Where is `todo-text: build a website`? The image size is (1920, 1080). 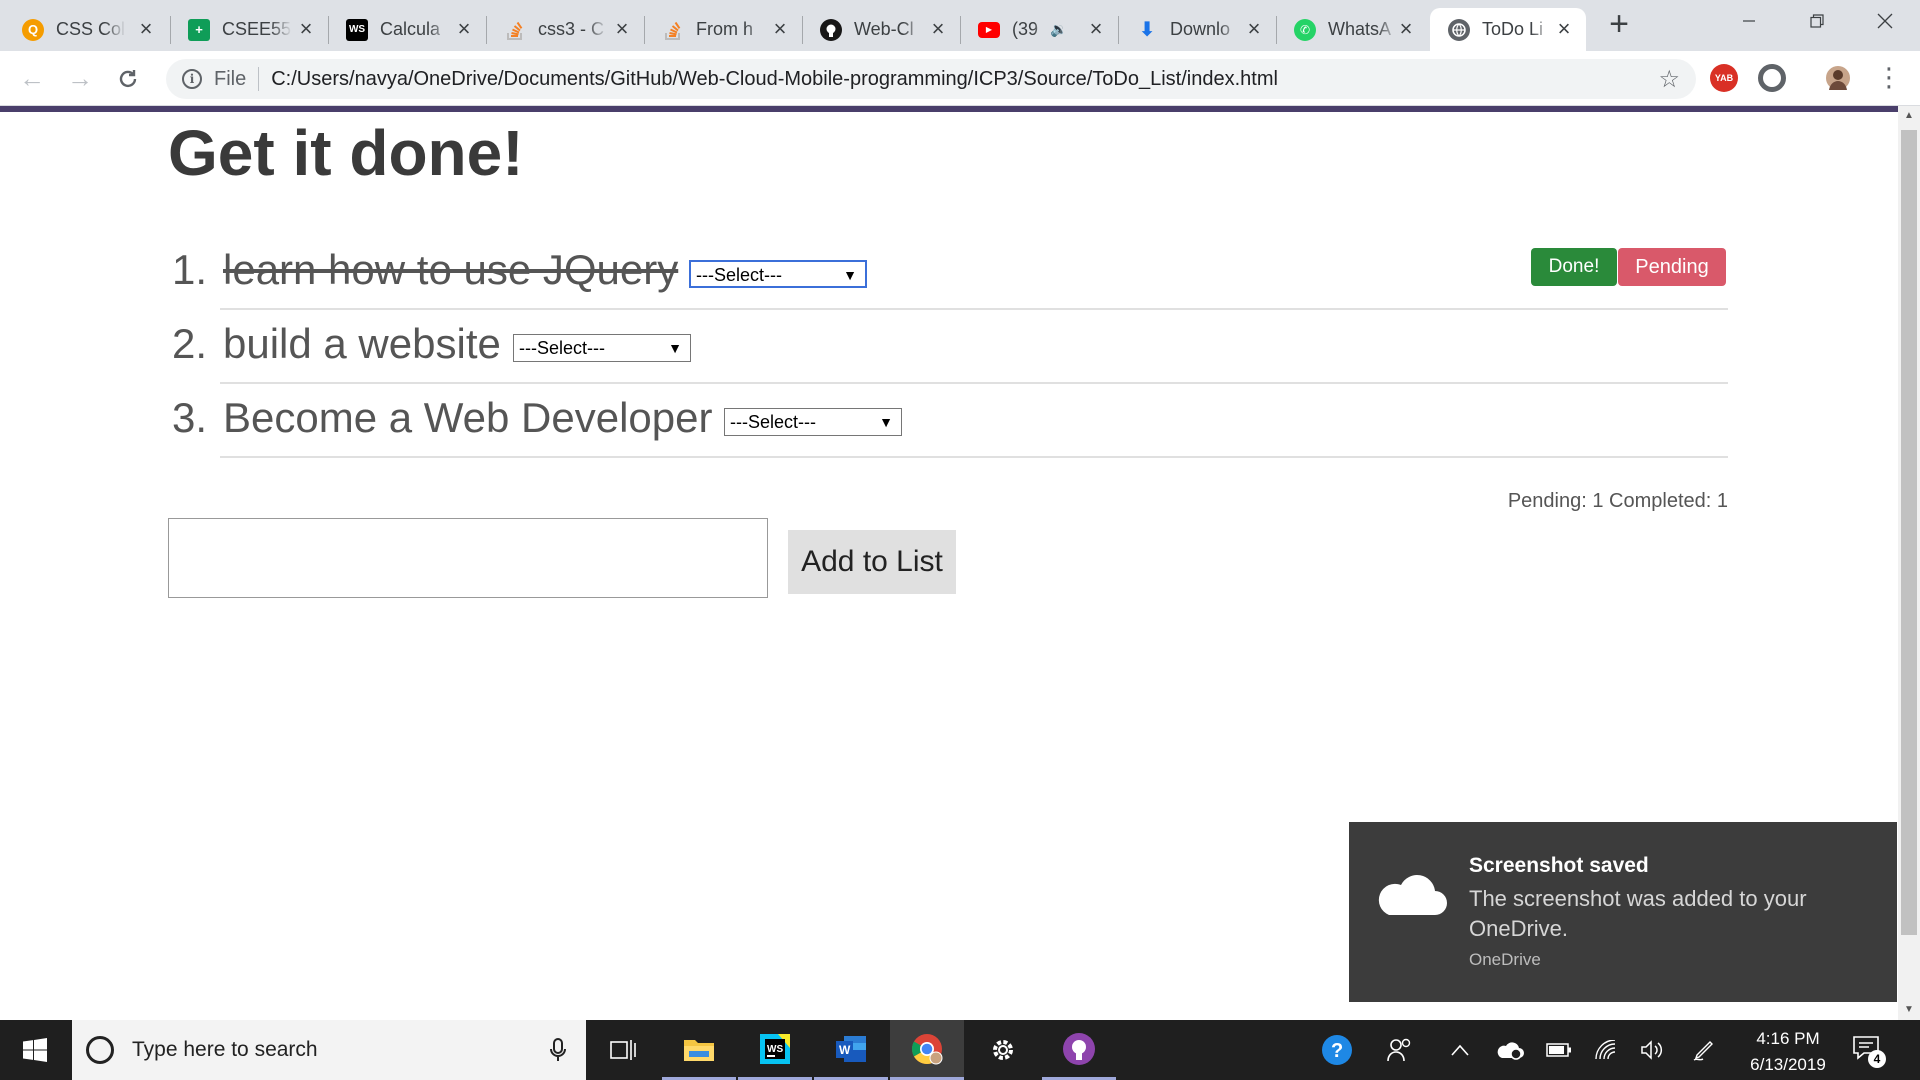 todo-text: build a website is located at coordinates (362, 344).